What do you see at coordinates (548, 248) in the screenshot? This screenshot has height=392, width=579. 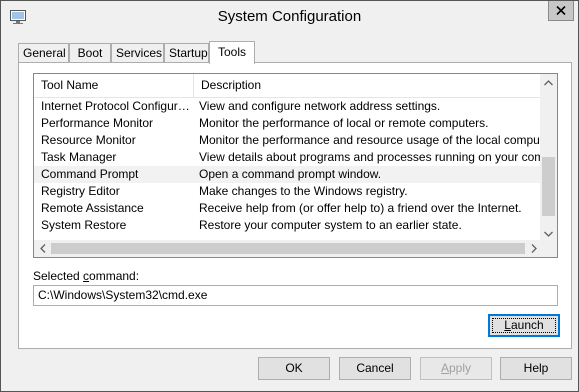 I see `scrollbar-corner` at bounding box center [548, 248].